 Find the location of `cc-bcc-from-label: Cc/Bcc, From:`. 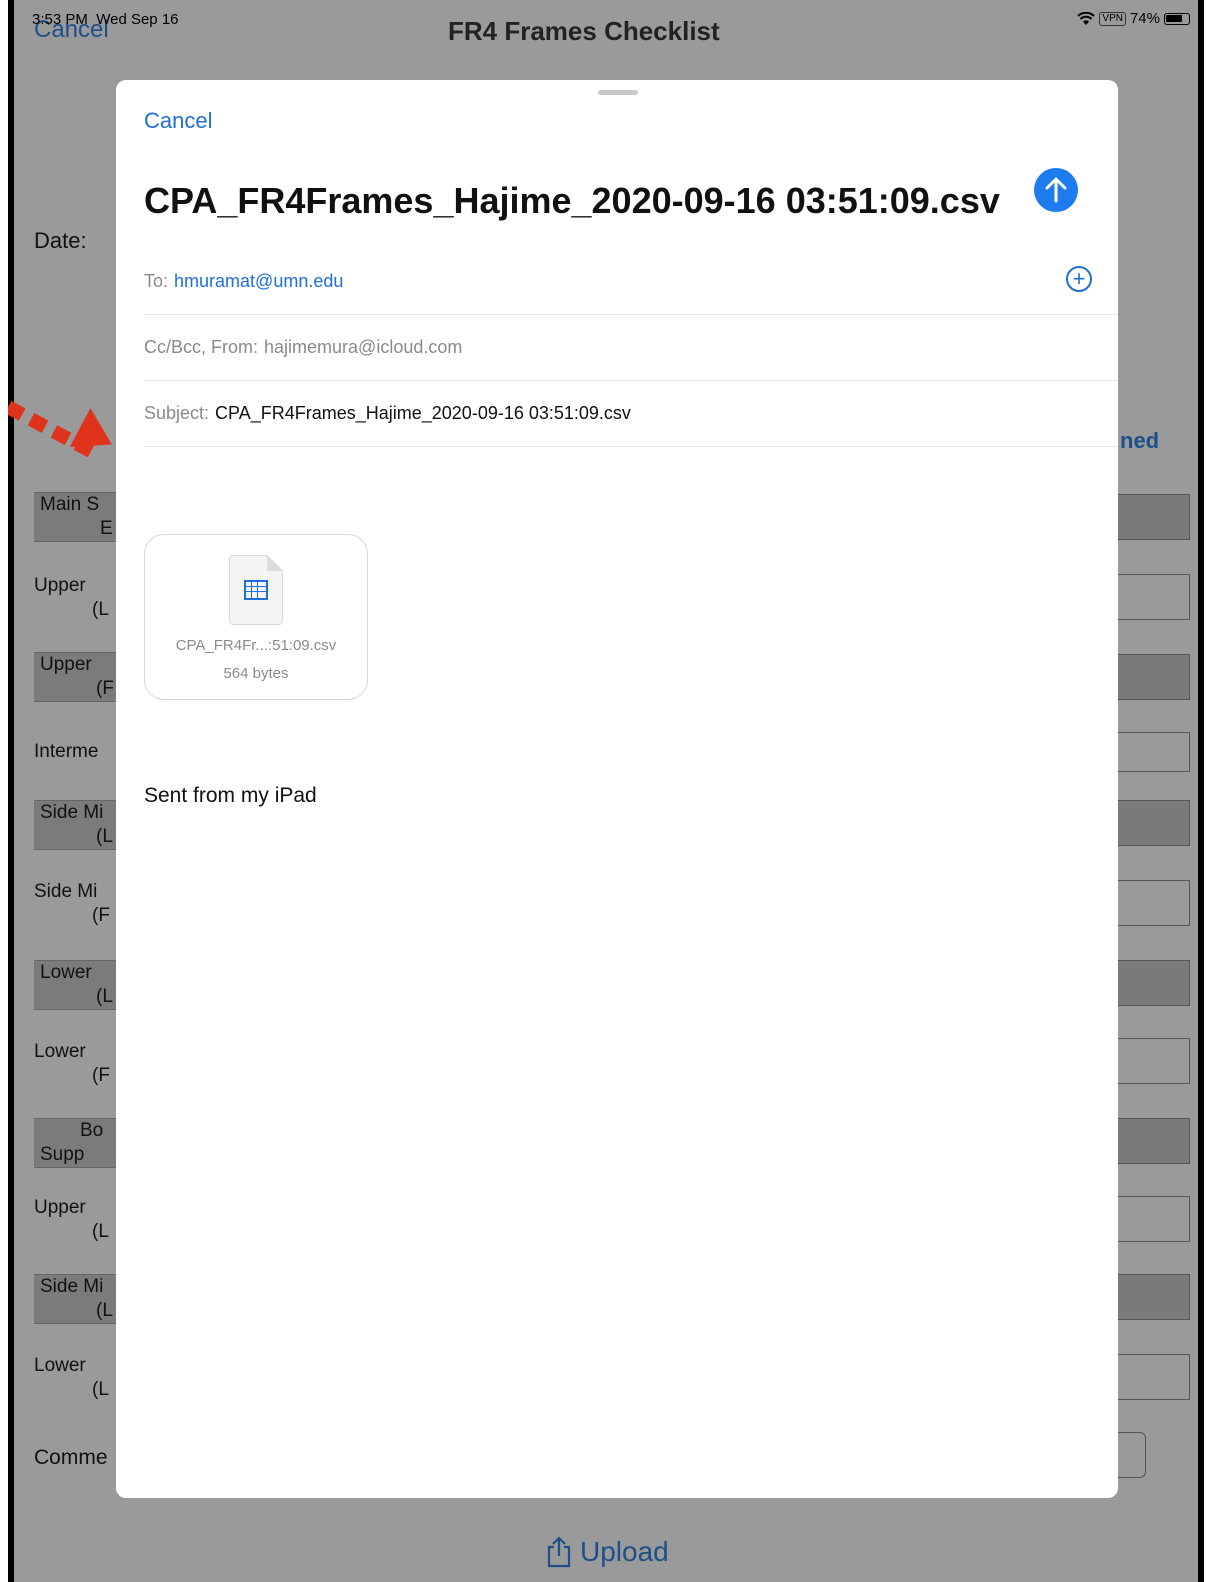

cc-bcc-from-label: Cc/Bcc, From: is located at coordinates (201, 346).